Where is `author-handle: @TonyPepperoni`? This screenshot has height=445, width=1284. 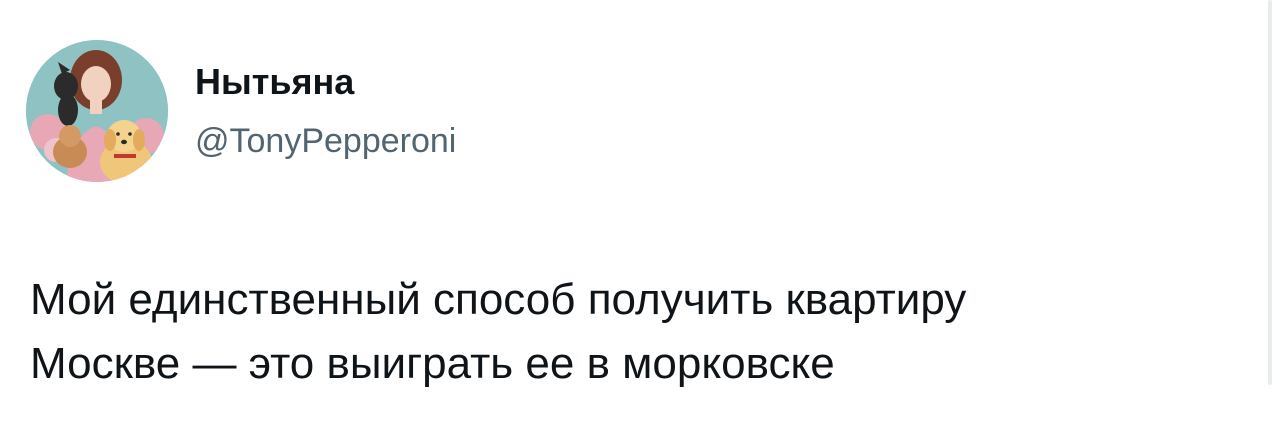 author-handle: @TonyPepperoni is located at coordinates (325, 141).